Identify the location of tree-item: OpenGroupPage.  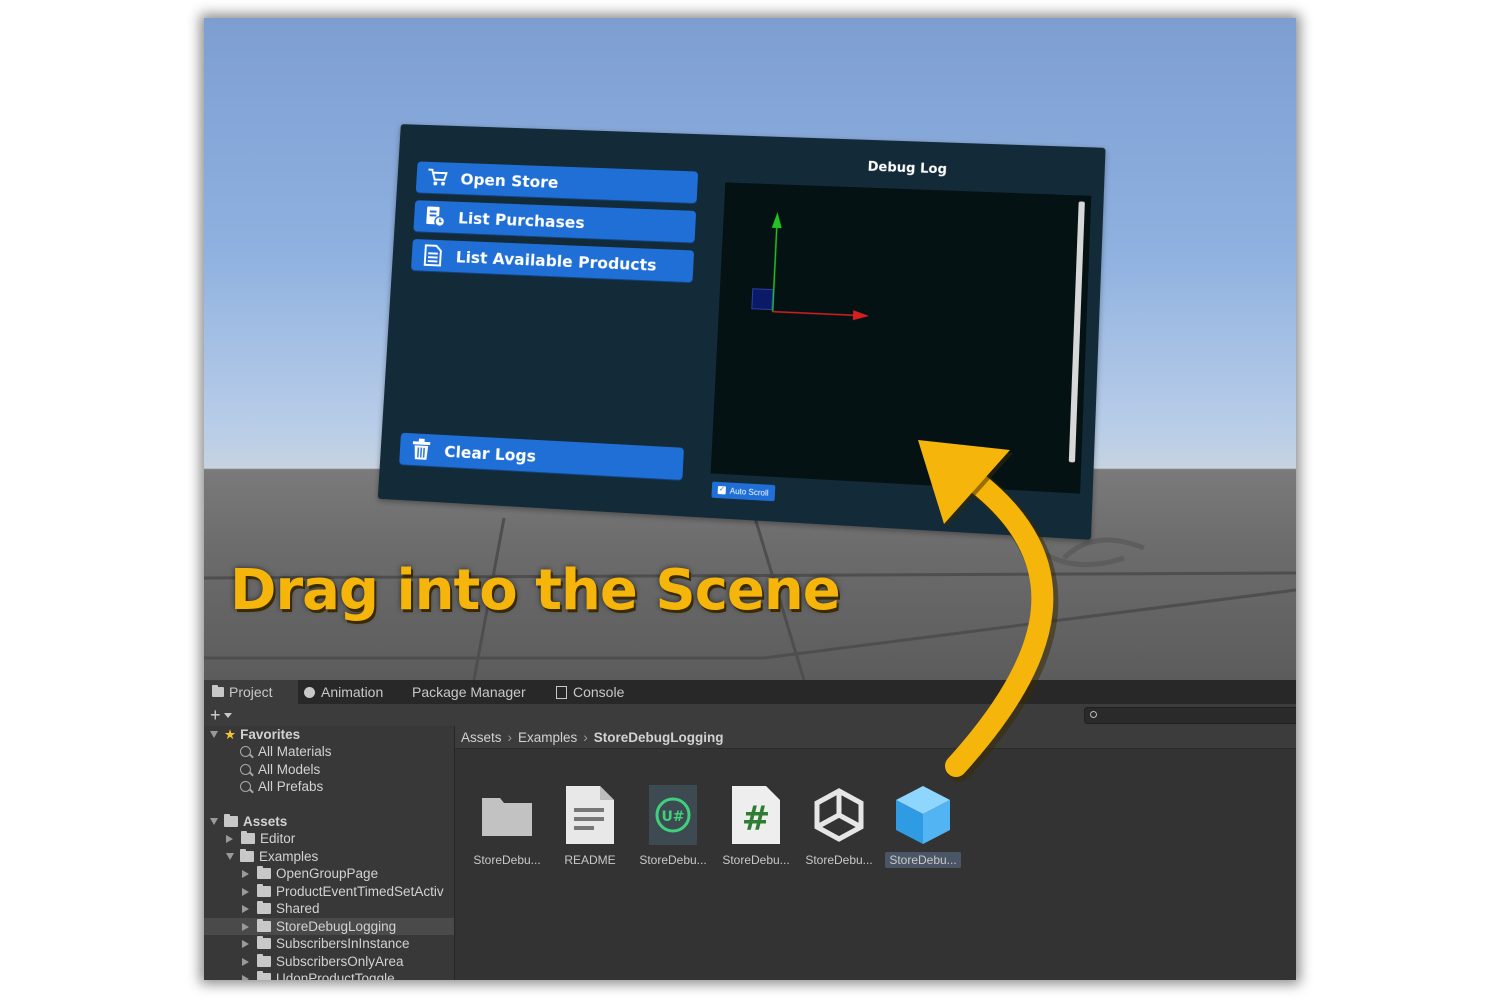
(310, 873).